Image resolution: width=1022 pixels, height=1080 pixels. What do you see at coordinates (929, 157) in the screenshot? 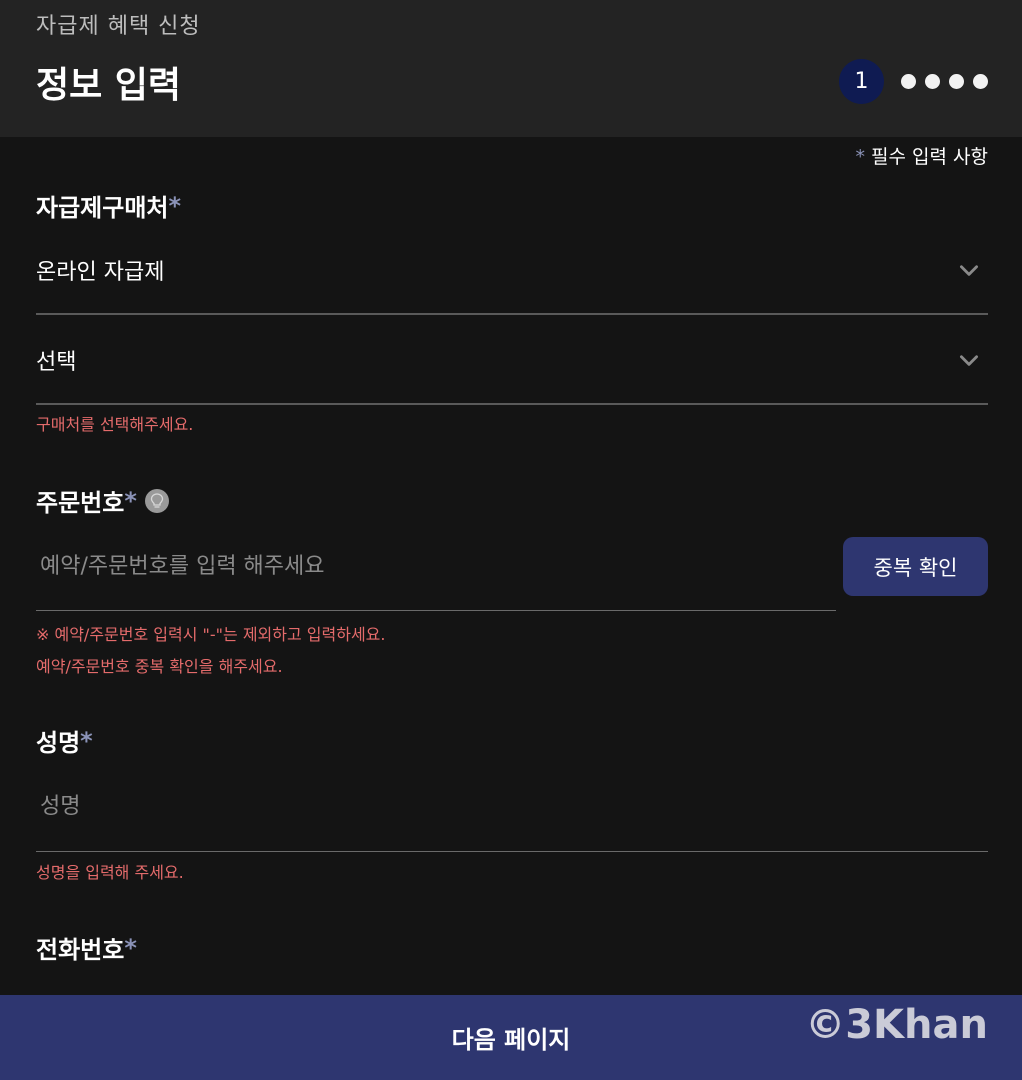
I see `required-note-text: 필수 입력 사항` at bounding box center [929, 157].